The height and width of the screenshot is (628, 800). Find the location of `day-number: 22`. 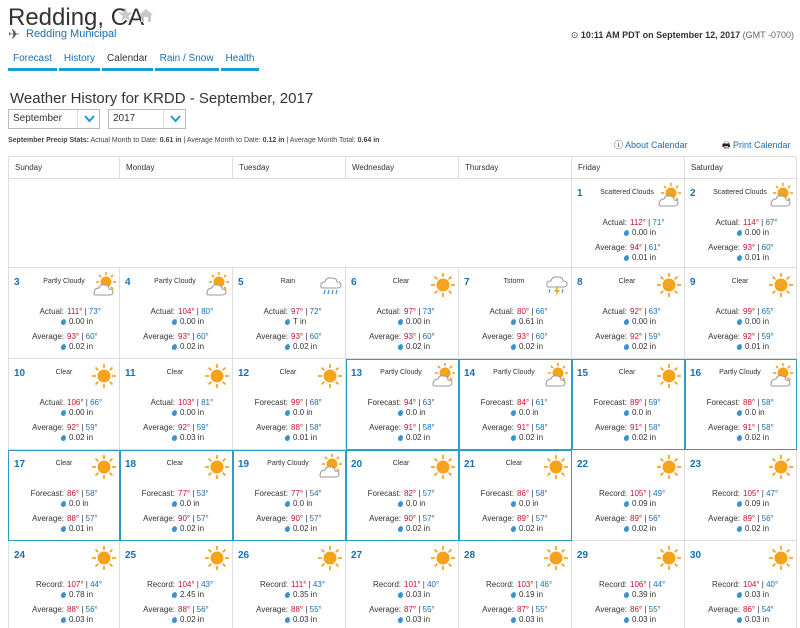

day-number: 22 is located at coordinates (583, 464).